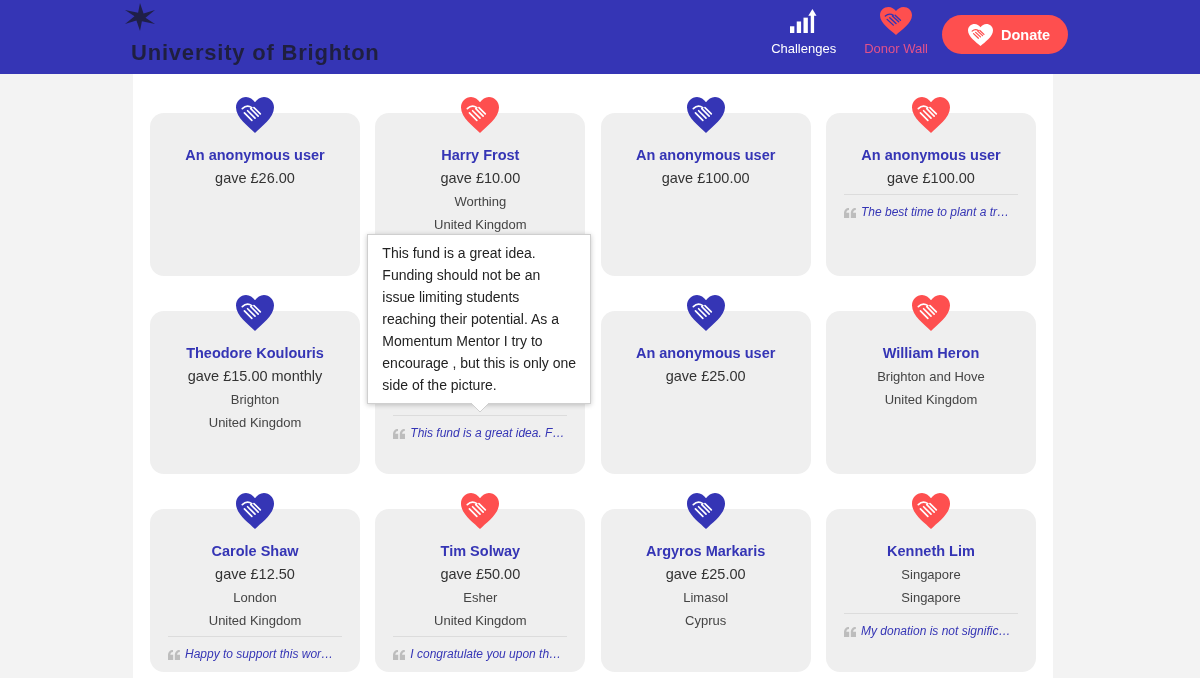 The height and width of the screenshot is (678, 1200). Describe the element at coordinates (931, 551) in the screenshot. I see `donor-name: Kenneth Lim` at that location.